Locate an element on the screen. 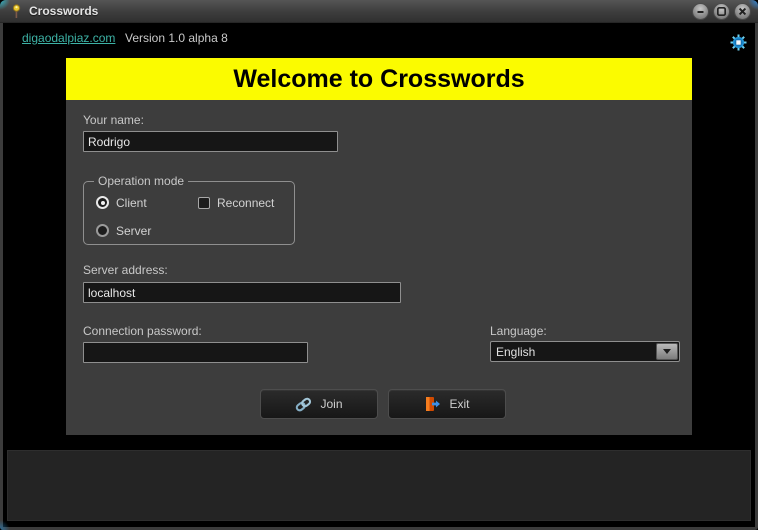  language-label: Language: is located at coordinates (518, 331).